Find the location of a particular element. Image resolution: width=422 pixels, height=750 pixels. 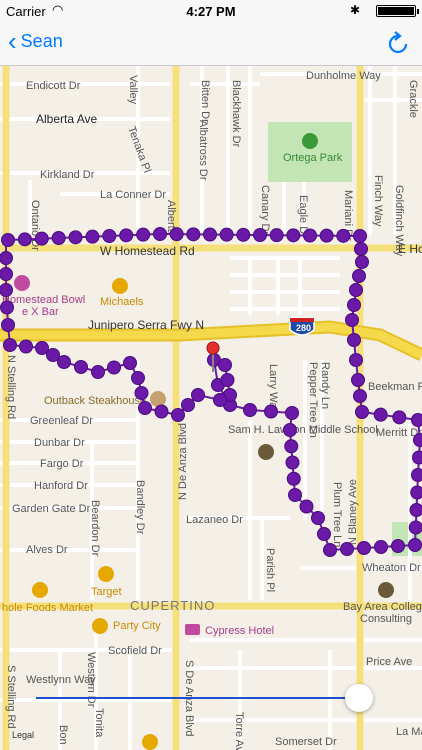

street-label: Albatross Dr is located at coordinates (203, 150).